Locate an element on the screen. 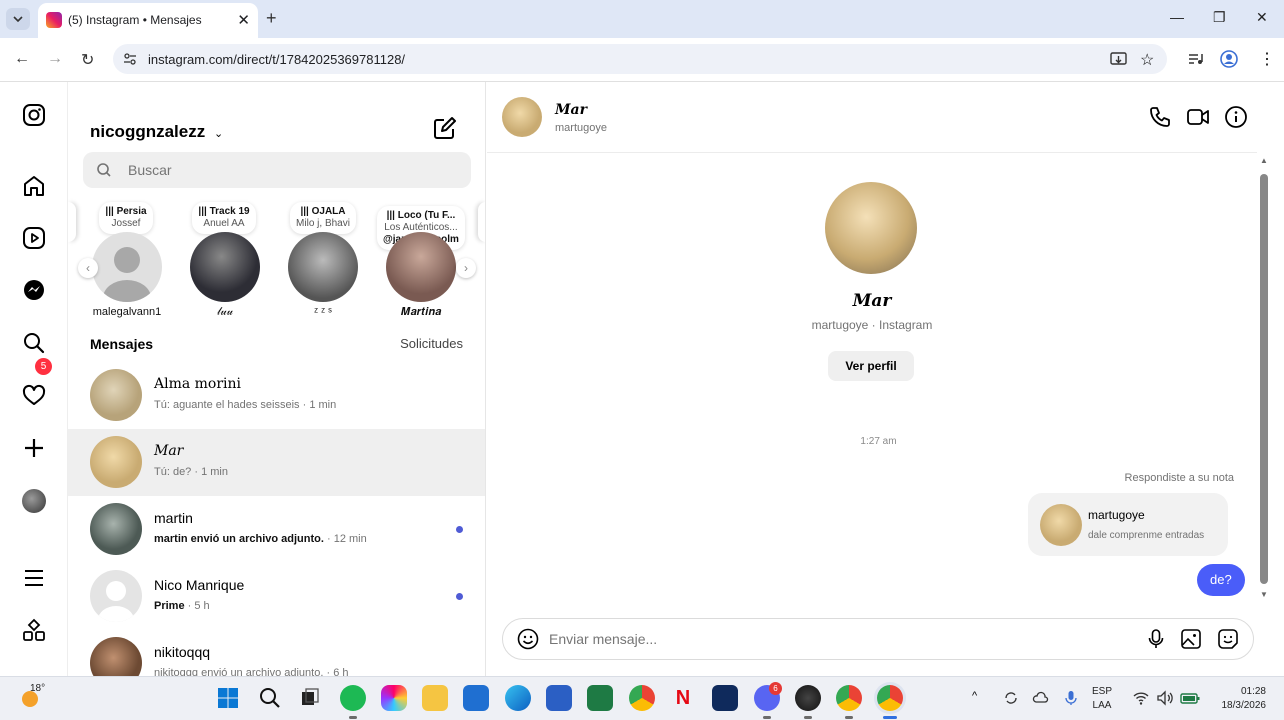  search-box is located at coordinates (277, 170).